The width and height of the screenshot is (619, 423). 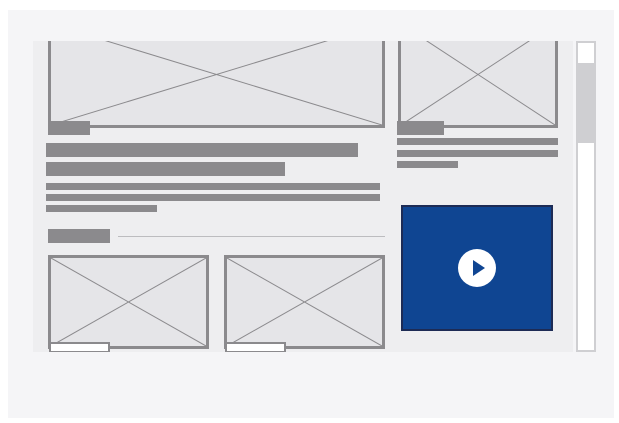 I want to click on sidebar-category-tag, so click(x=420, y=128).